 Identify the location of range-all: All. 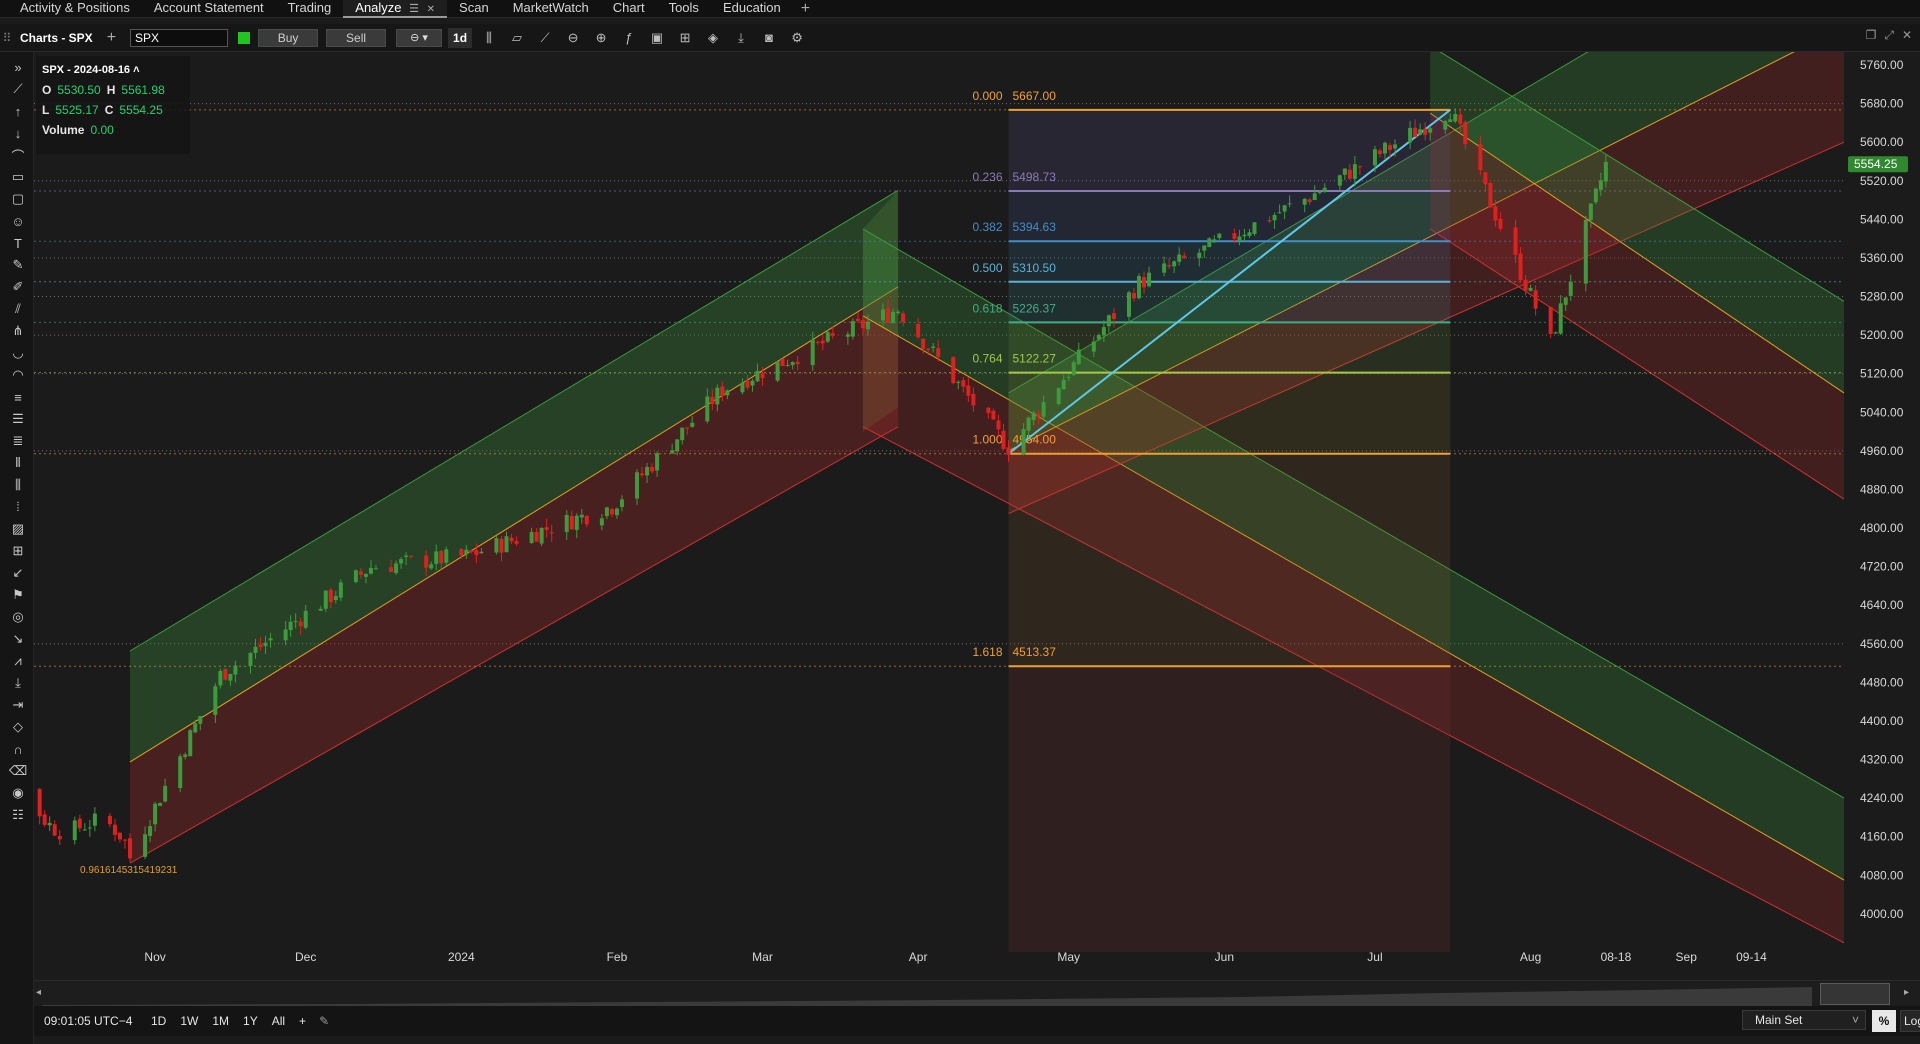
(278, 1021).